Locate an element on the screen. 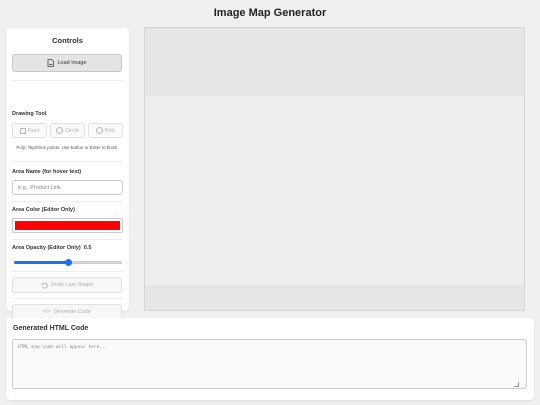 This screenshot has width=540, height=405. resize-handle is located at coordinates (516, 384).